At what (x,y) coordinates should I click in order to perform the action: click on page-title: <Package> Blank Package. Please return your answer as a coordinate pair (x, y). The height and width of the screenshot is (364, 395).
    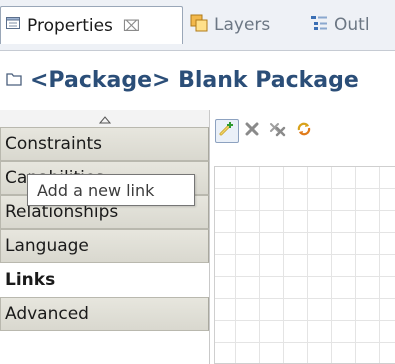
    Looking at the image, I should click on (194, 80).